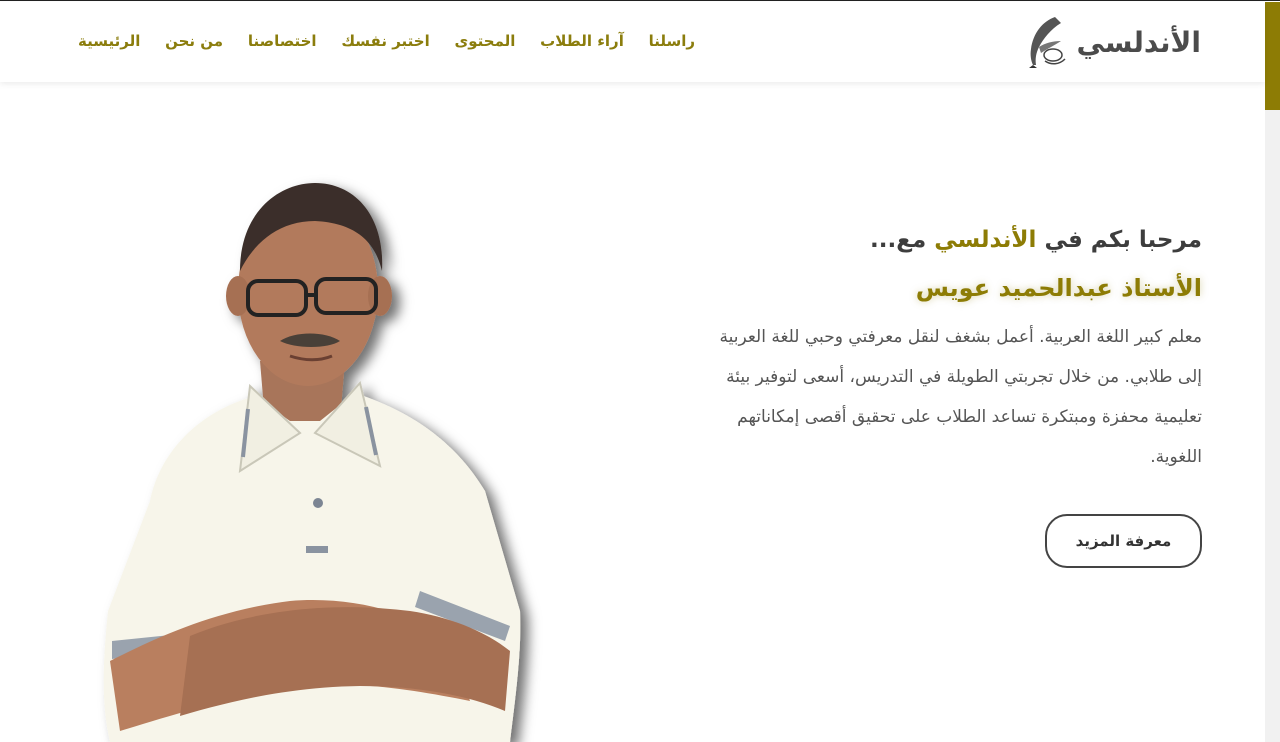 This screenshot has width=1280, height=742. I want to click on teacher-name: الأستاذ عبدالحميد عويس, so click(1058, 288).